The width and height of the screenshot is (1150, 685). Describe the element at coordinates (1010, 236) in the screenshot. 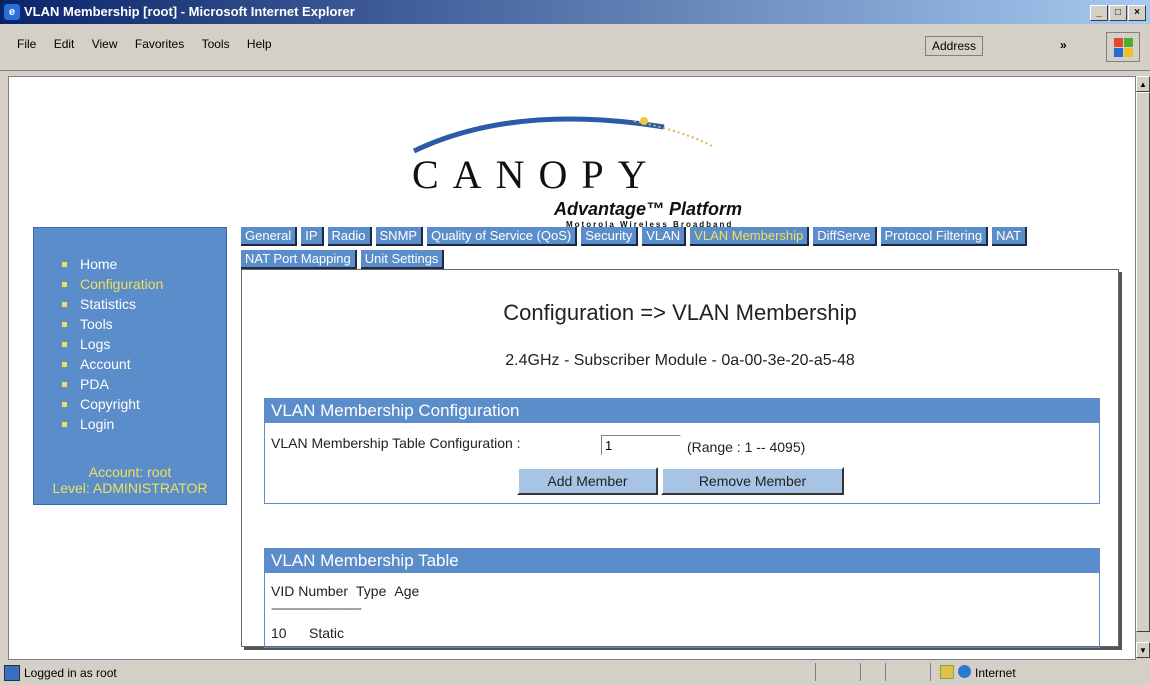

I see `tab-nat: NAT` at that location.